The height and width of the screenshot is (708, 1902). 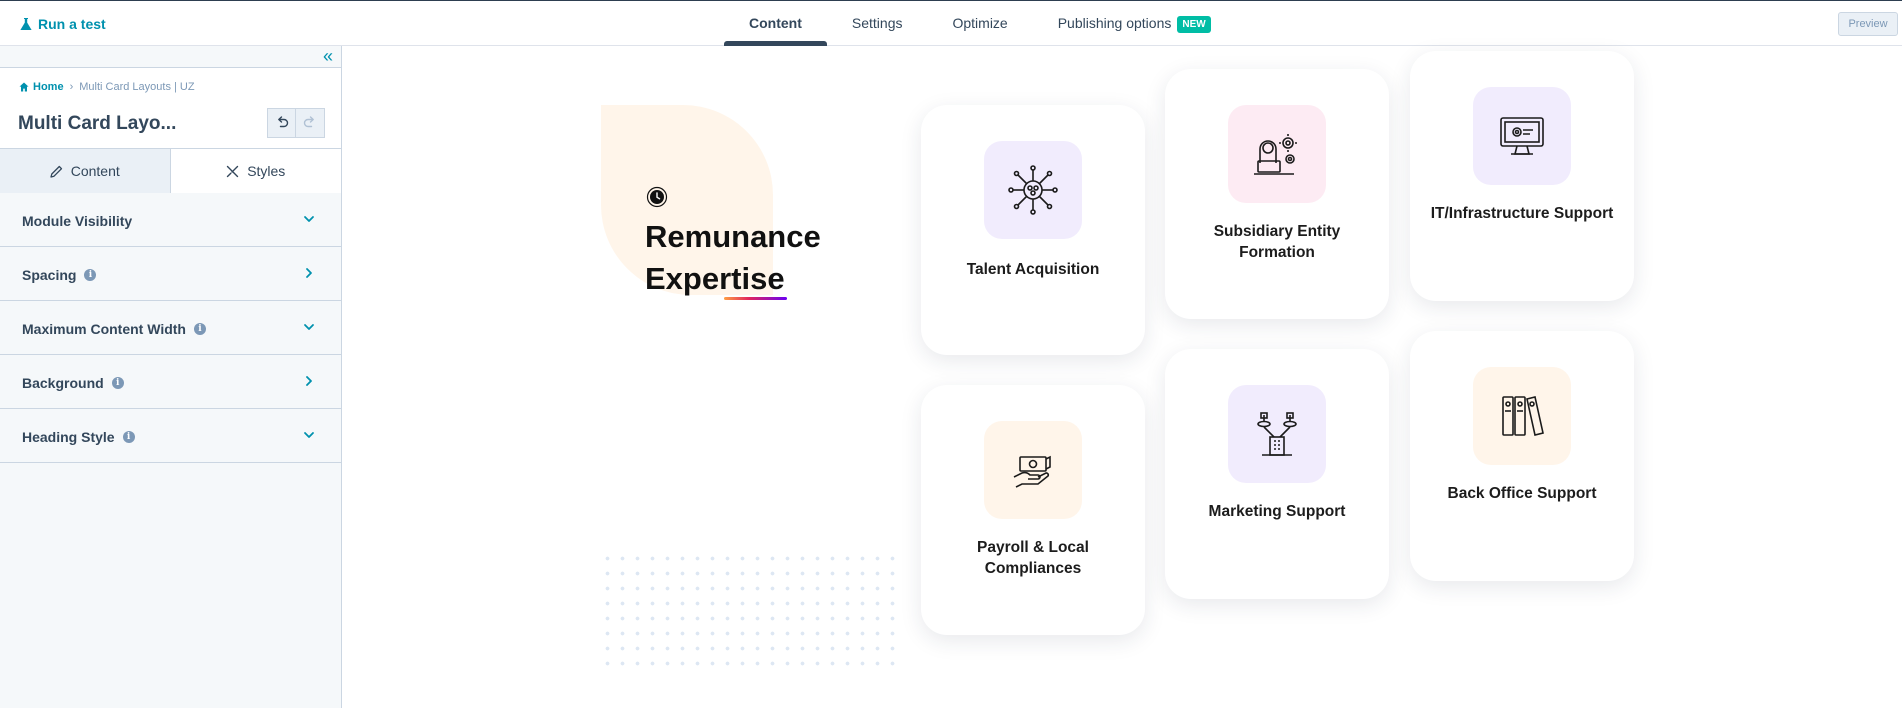 I want to click on section-maximum-content-width: Maximum Content Width i, so click(x=170, y=328).